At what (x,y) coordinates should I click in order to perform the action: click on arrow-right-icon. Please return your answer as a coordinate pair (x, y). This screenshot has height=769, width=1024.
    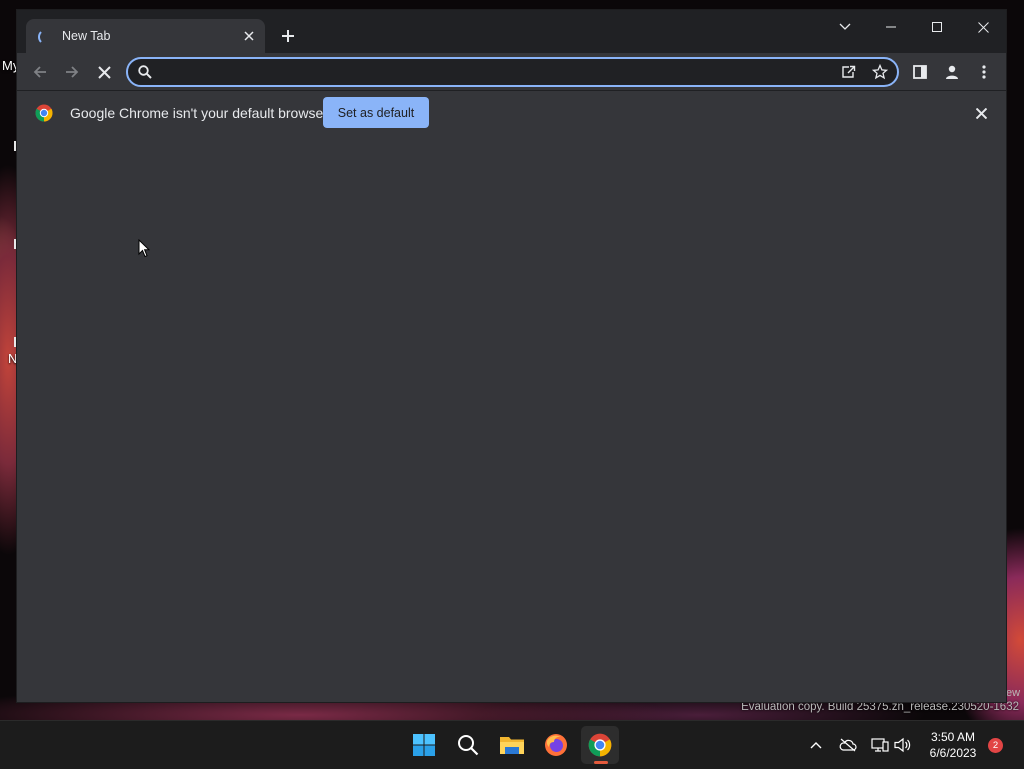
    Looking at the image, I should click on (72, 72).